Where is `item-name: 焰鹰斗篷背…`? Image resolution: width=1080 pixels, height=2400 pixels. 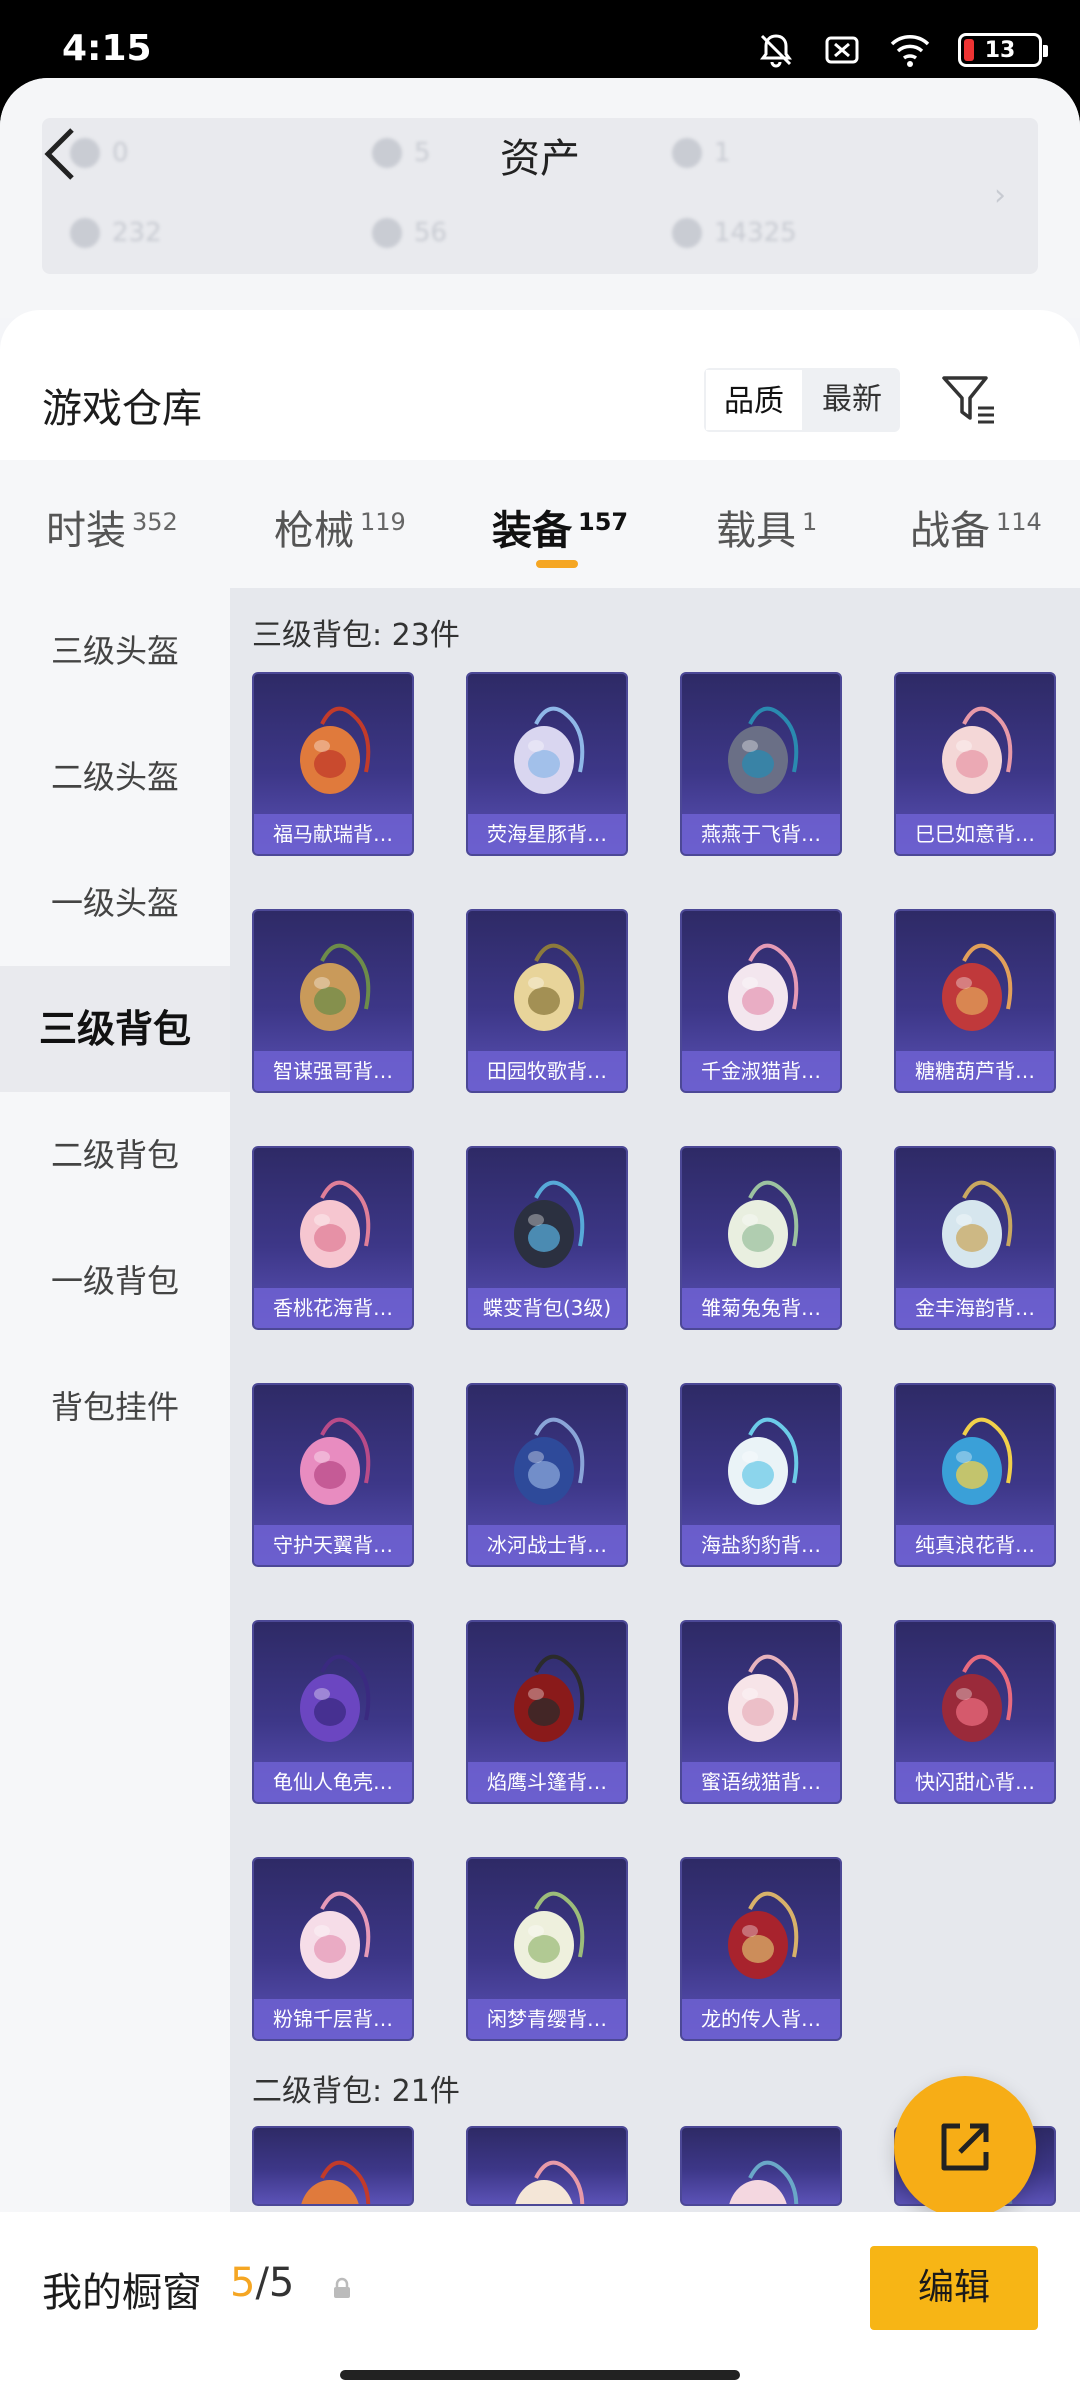 item-name: 焰鹰斗篷背… is located at coordinates (547, 1782).